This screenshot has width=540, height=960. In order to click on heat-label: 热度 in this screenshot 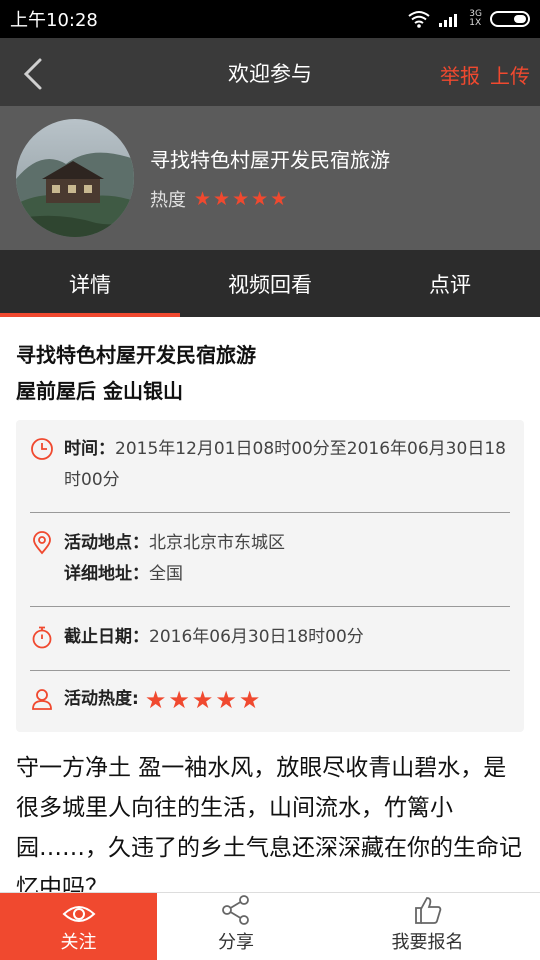, I will do `click(168, 200)`.